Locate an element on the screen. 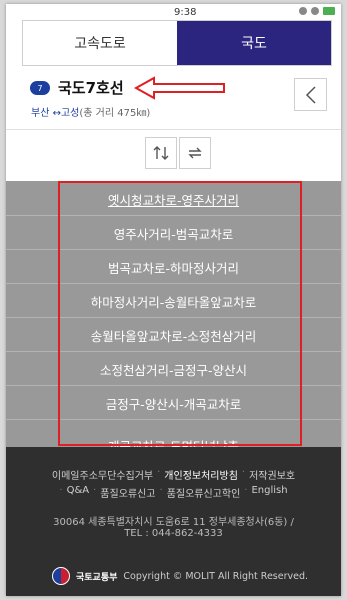  route-start: 부산 is located at coordinates (40, 113).